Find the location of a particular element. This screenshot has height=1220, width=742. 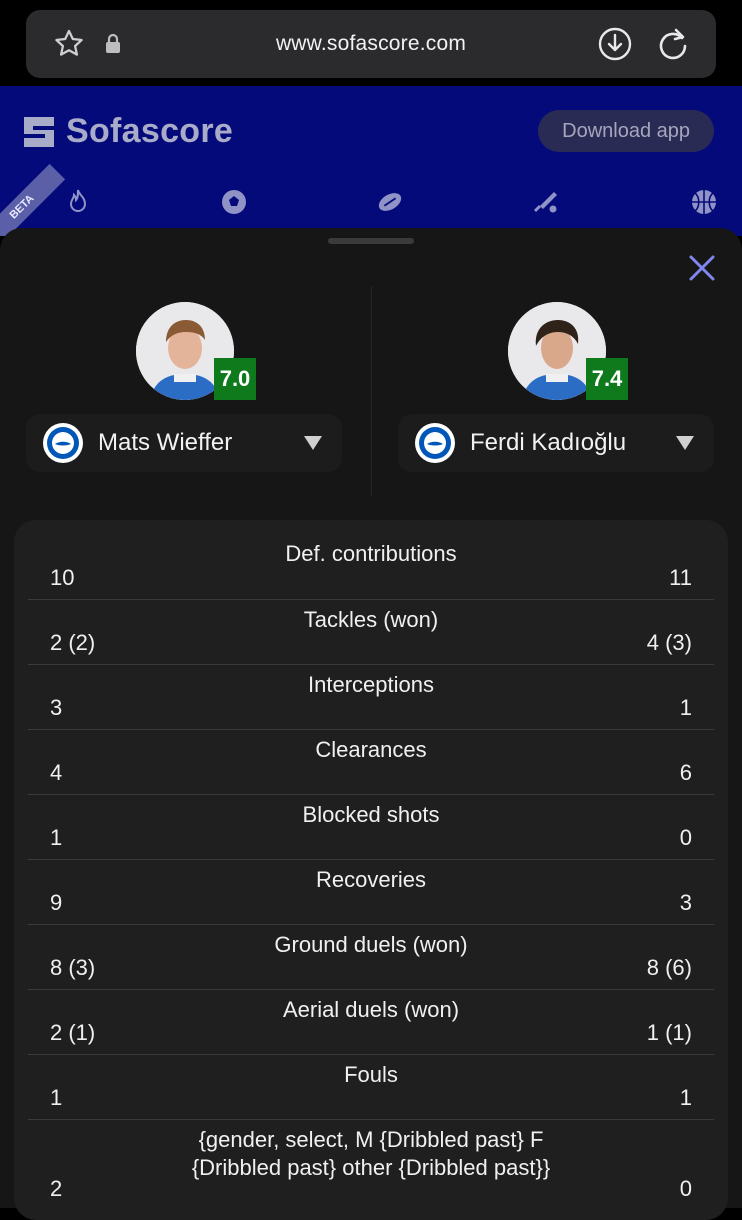

stat-value-left: 4 is located at coordinates (56, 772).